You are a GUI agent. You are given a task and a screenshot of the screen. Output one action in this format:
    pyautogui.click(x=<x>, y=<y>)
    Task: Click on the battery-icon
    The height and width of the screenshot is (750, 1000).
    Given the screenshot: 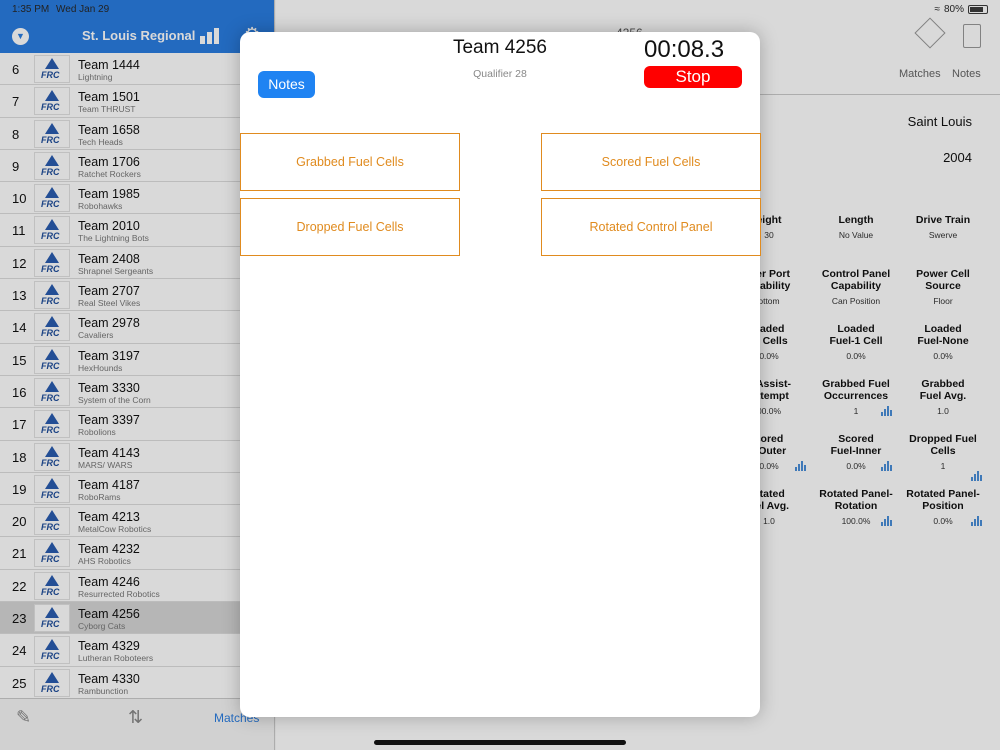 What is the action you would take?
    pyautogui.click(x=978, y=9)
    